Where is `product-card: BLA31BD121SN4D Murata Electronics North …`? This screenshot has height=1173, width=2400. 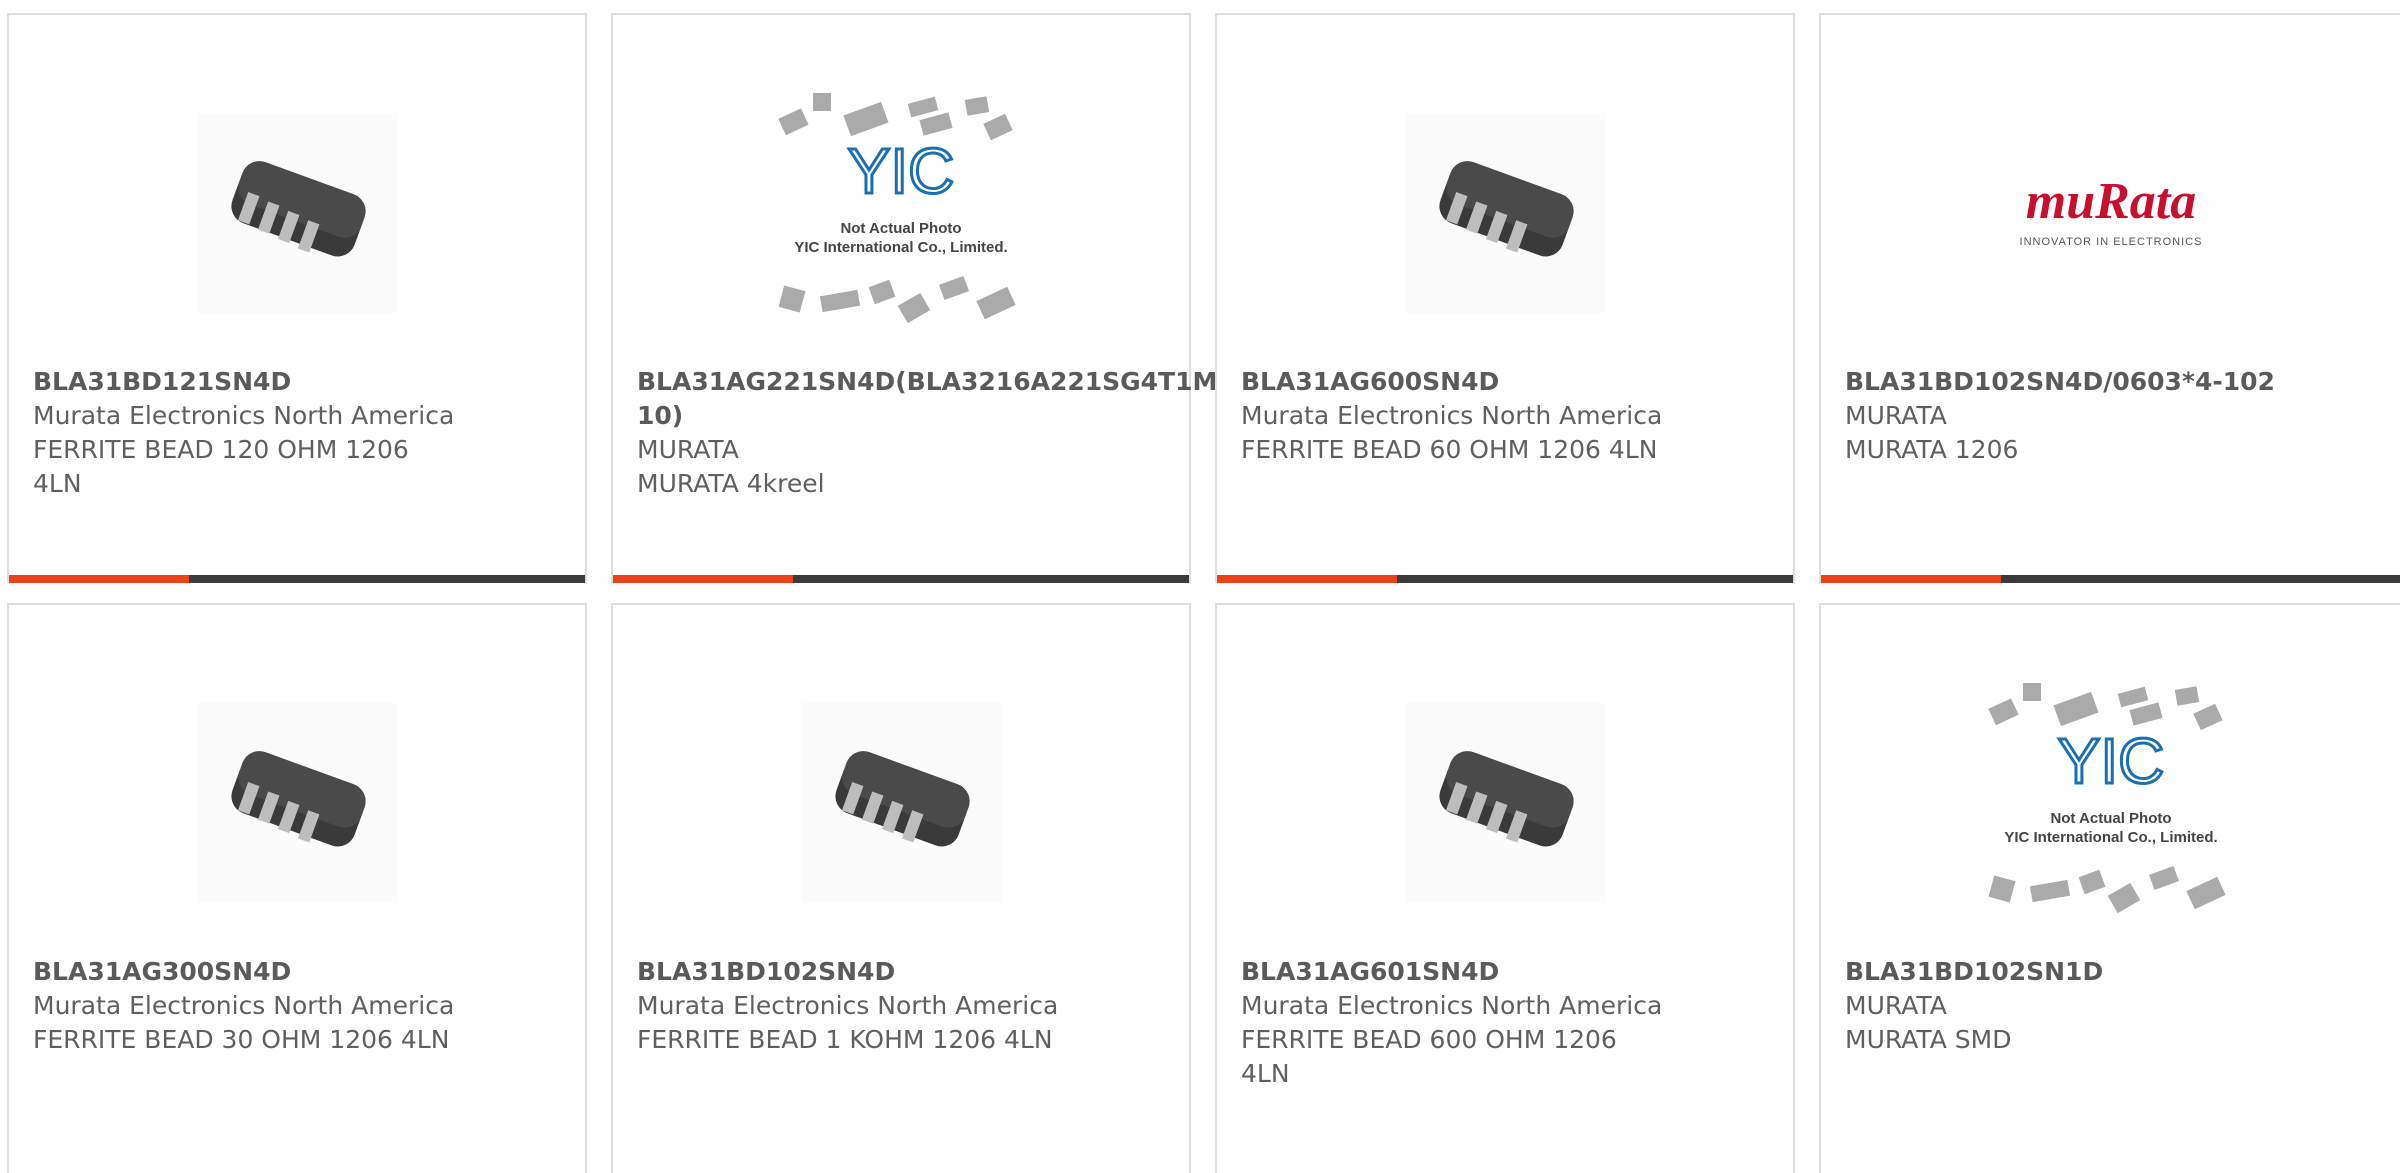 product-card: BLA31BD121SN4D Murata Electronics North … is located at coordinates (297, 298).